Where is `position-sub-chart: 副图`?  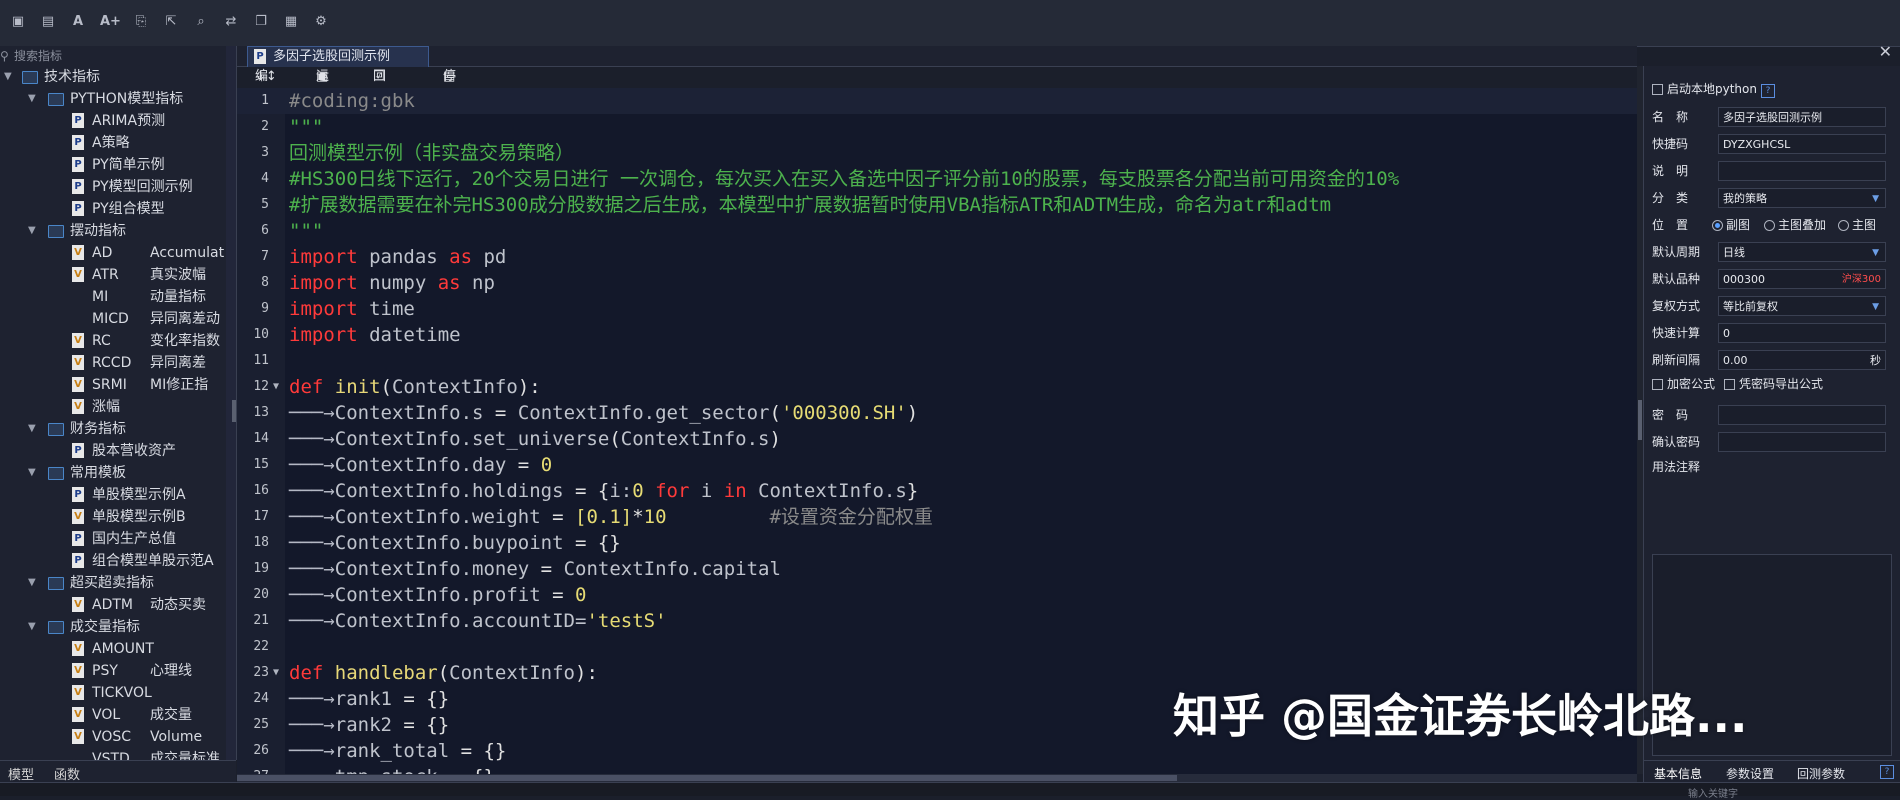 position-sub-chart: 副图 is located at coordinates (1731, 225).